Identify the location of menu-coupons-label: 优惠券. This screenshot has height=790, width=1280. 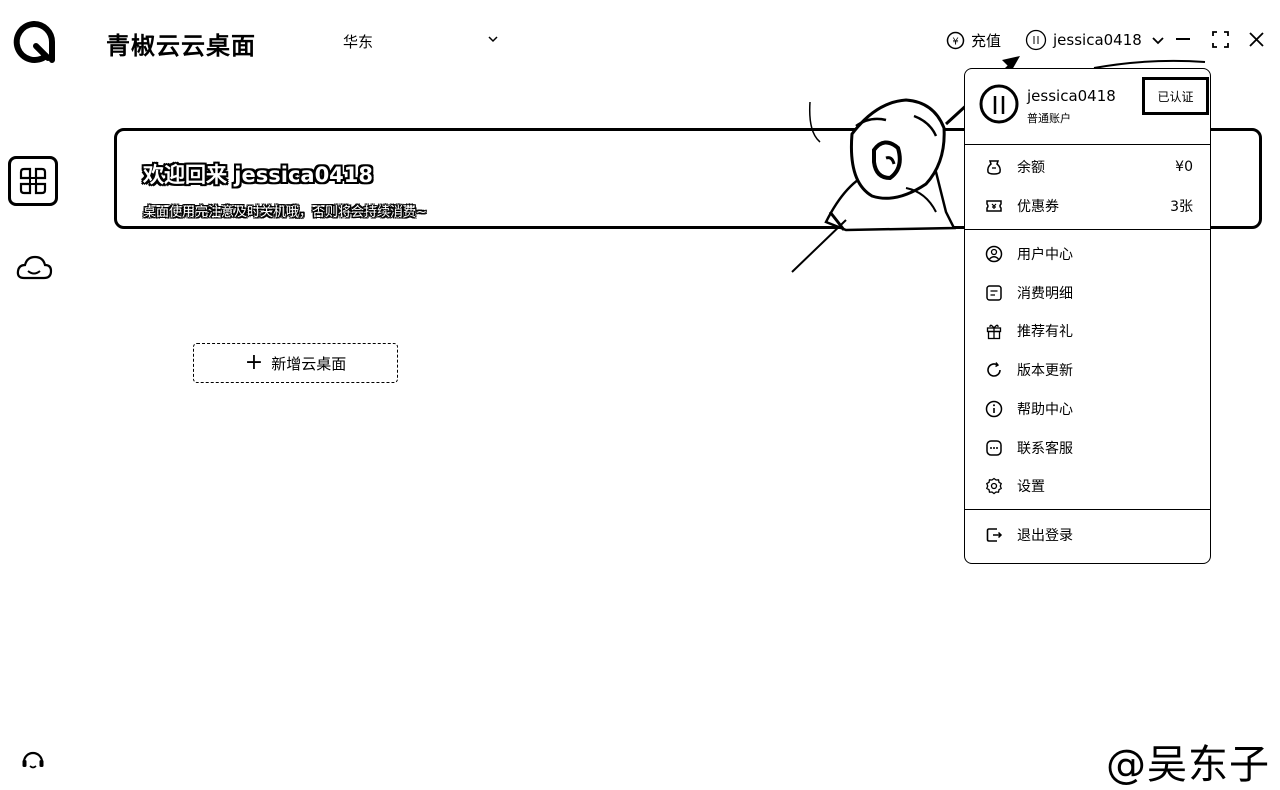
(1038, 207).